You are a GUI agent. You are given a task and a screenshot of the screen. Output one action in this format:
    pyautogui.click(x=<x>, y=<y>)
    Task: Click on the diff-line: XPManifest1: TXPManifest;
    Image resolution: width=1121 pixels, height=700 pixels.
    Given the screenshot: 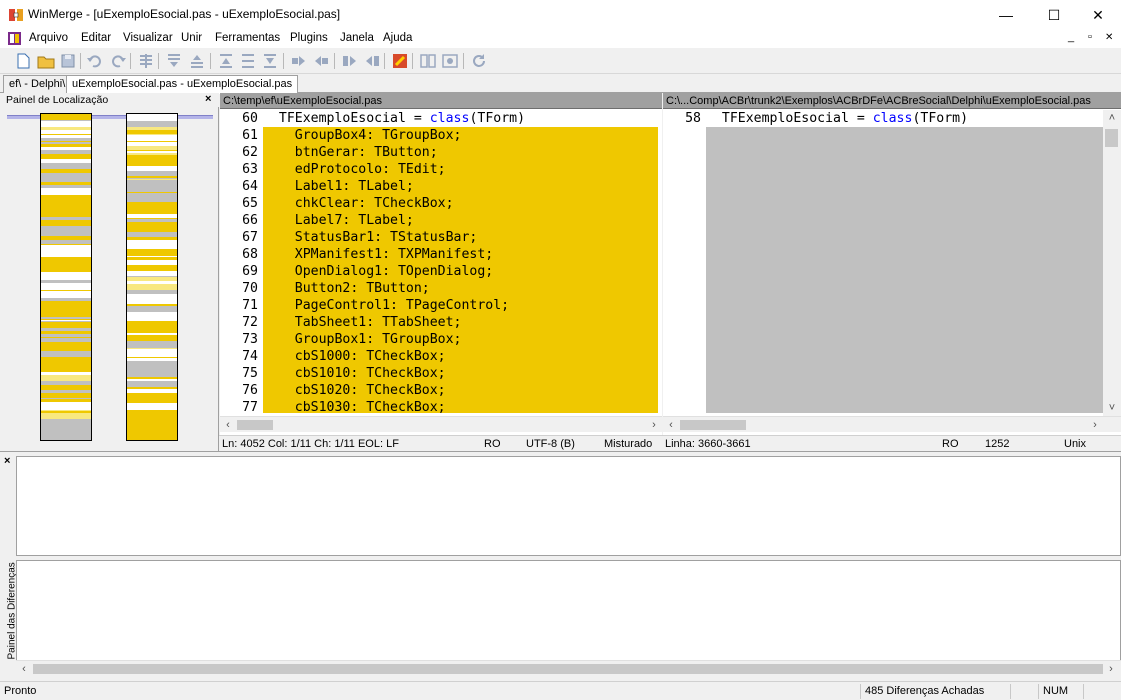 What is the action you would take?
    pyautogui.click(x=460, y=254)
    